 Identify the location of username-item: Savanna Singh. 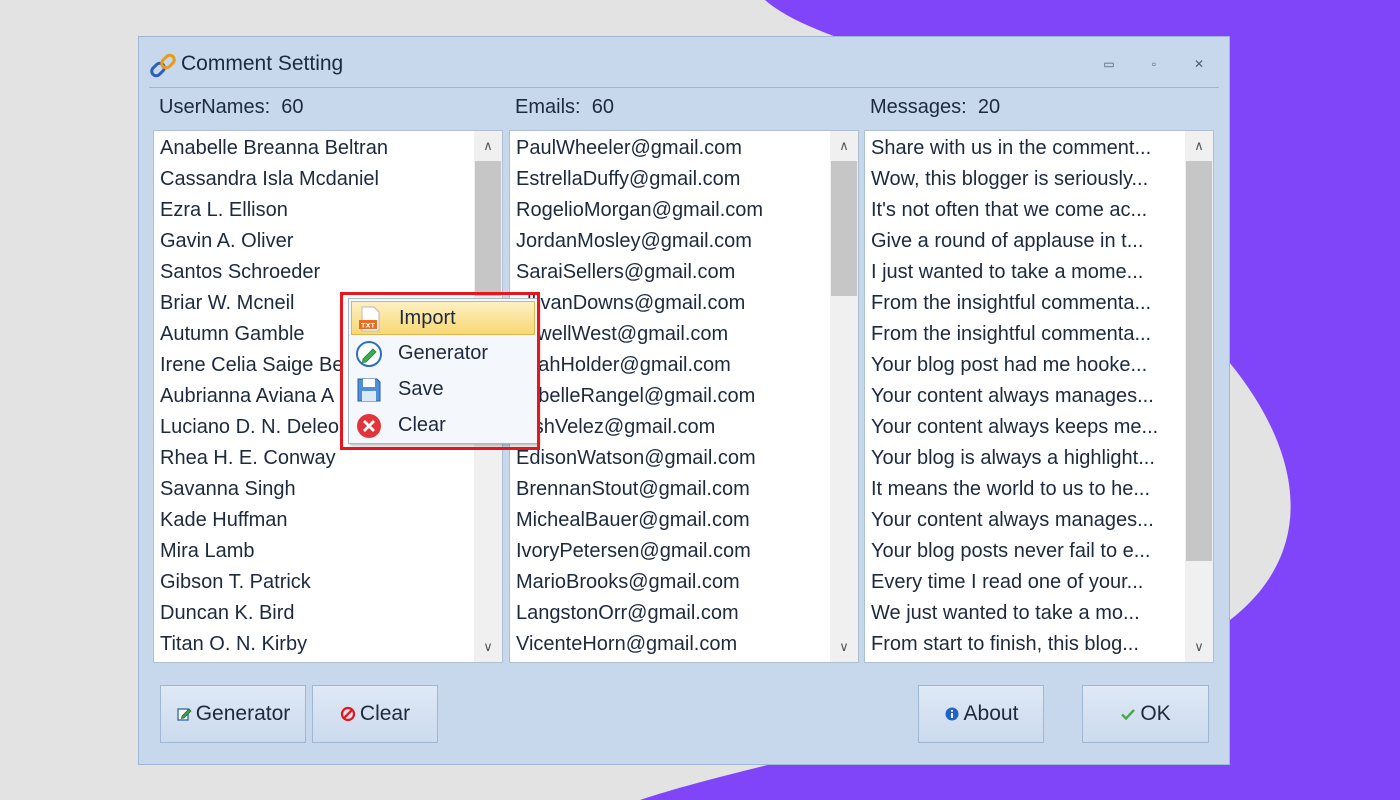
(314, 489).